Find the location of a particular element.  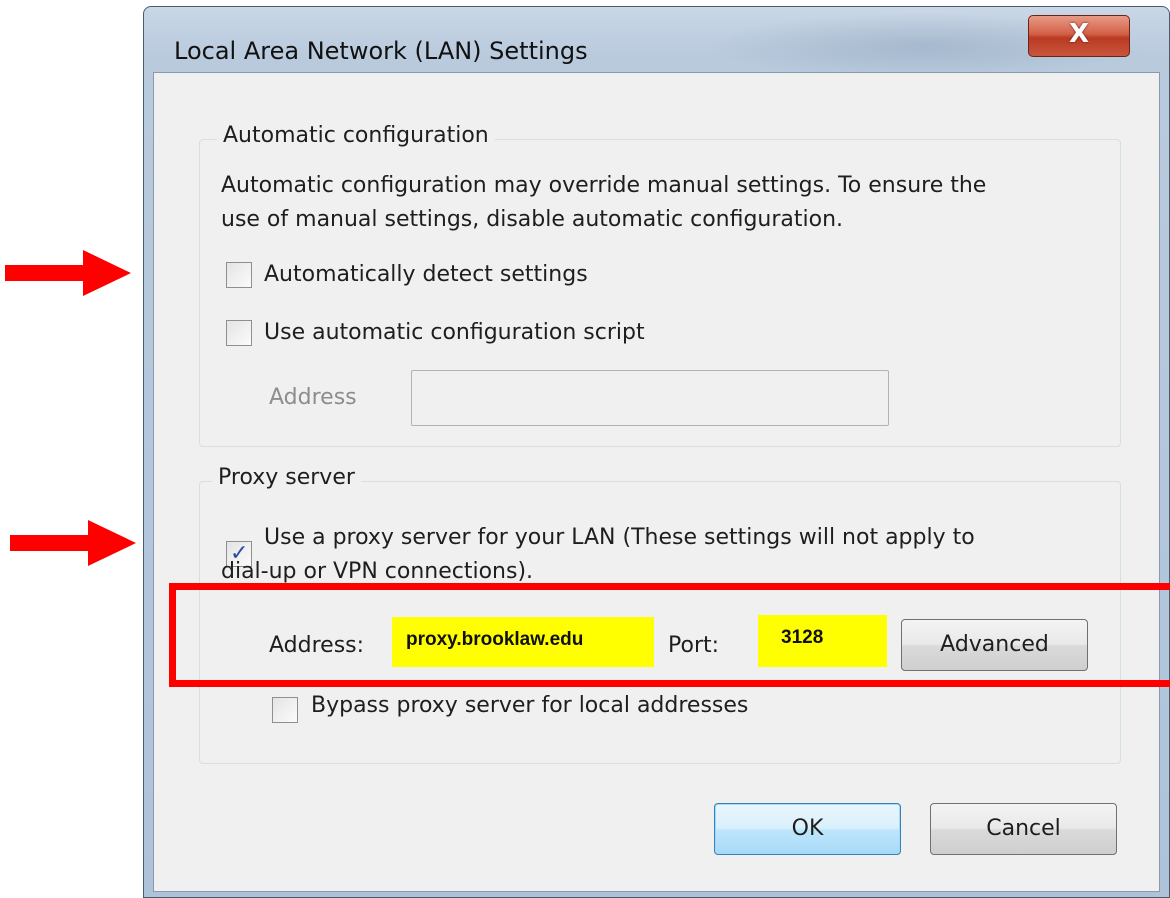

proxy-server-legend: Proxy server is located at coordinates (286, 477).